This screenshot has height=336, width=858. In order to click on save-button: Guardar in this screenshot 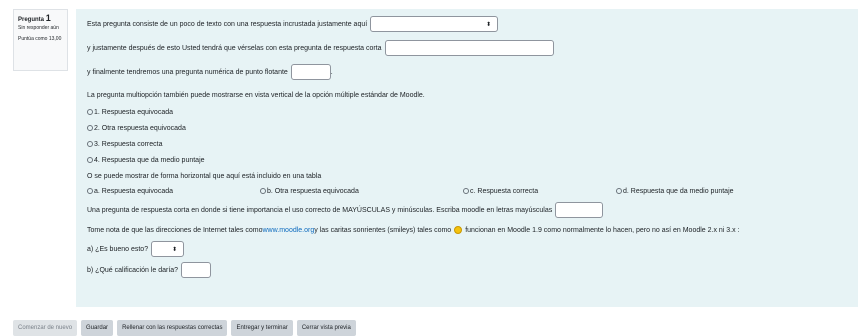, I will do `click(97, 328)`.